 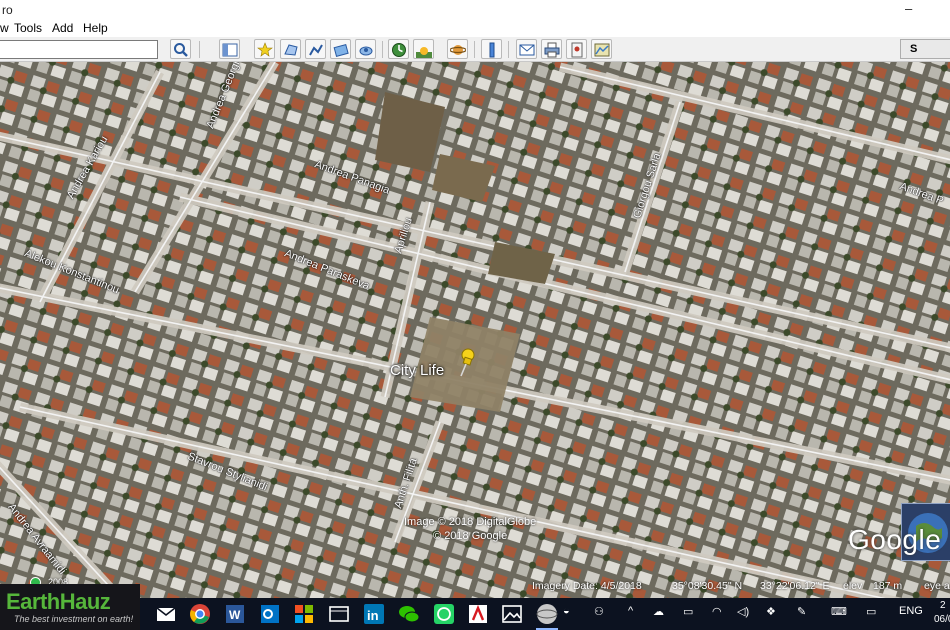 What do you see at coordinates (895, 539) in the screenshot?
I see `google-logo: Google` at bounding box center [895, 539].